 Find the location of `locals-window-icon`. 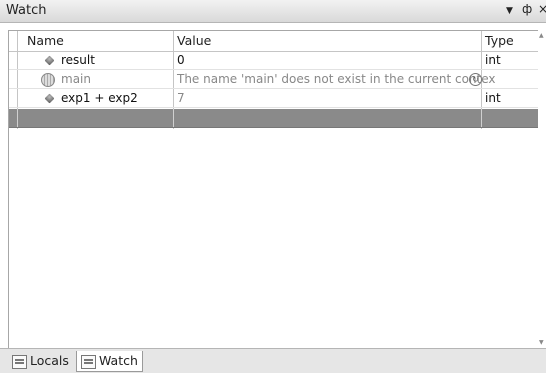

locals-window-icon is located at coordinates (19, 362).